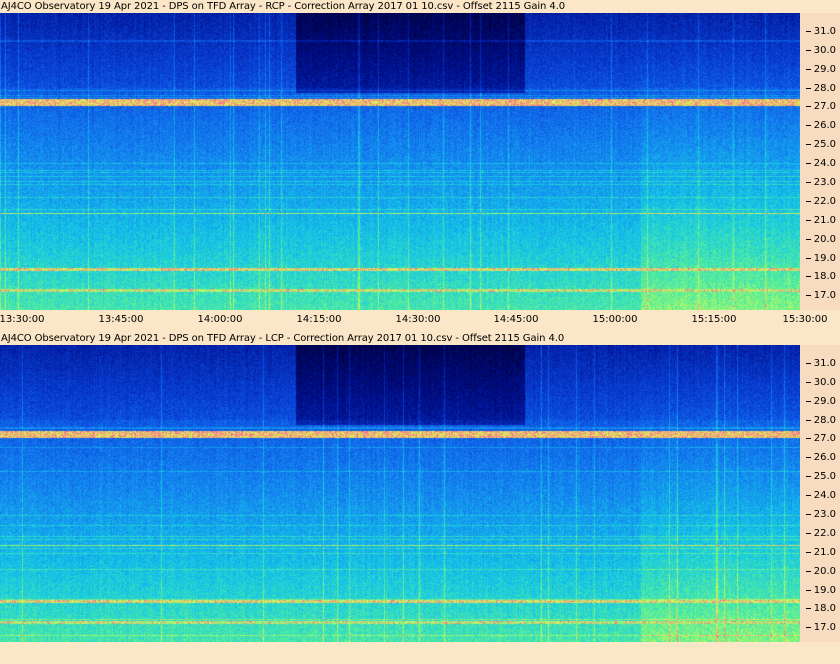 Image resolution: width=840 pixels, height=664 pixels. Describe the element at coordinates (220, 319) in the screenshot. I see `x-tick-label: 14:00:00` at that location.